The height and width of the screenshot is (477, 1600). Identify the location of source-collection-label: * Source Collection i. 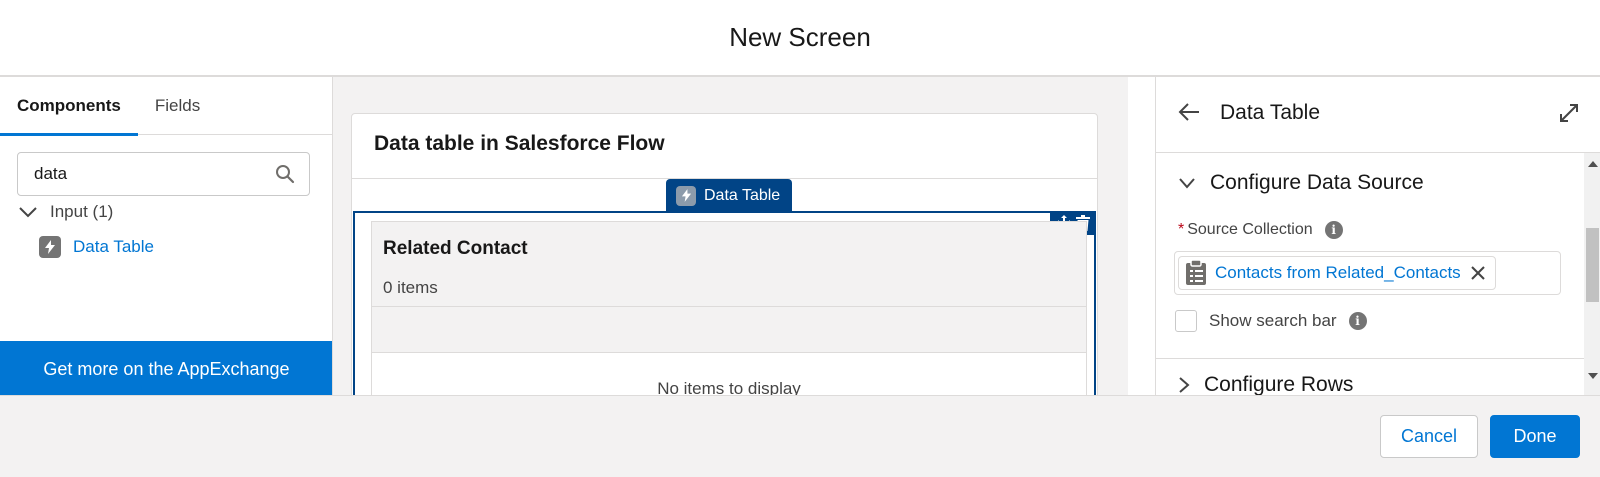
(1260, 230).